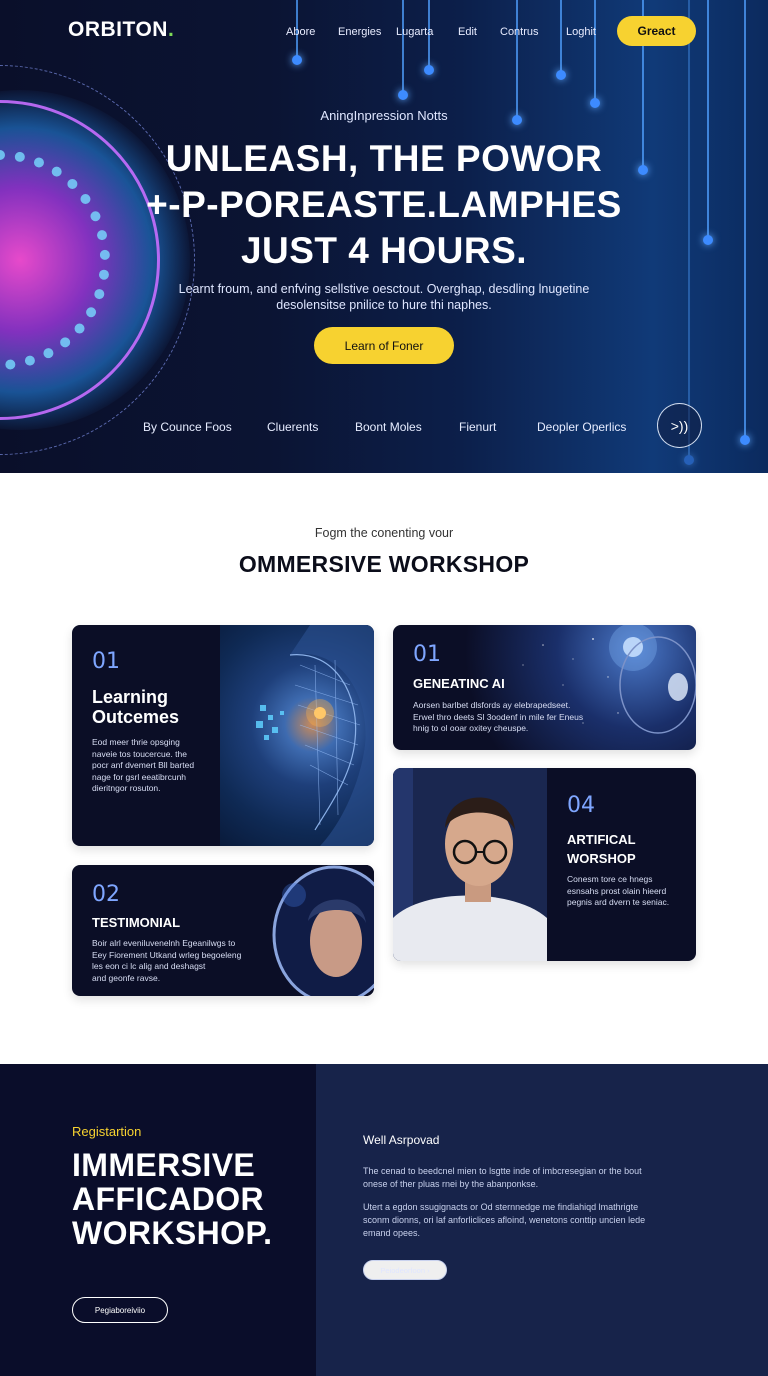  What do you see at coordinates (168, 1199) in the screenshot?
I see `registration-title-line: AFFICADOR` at bounding box center [168, 1199].